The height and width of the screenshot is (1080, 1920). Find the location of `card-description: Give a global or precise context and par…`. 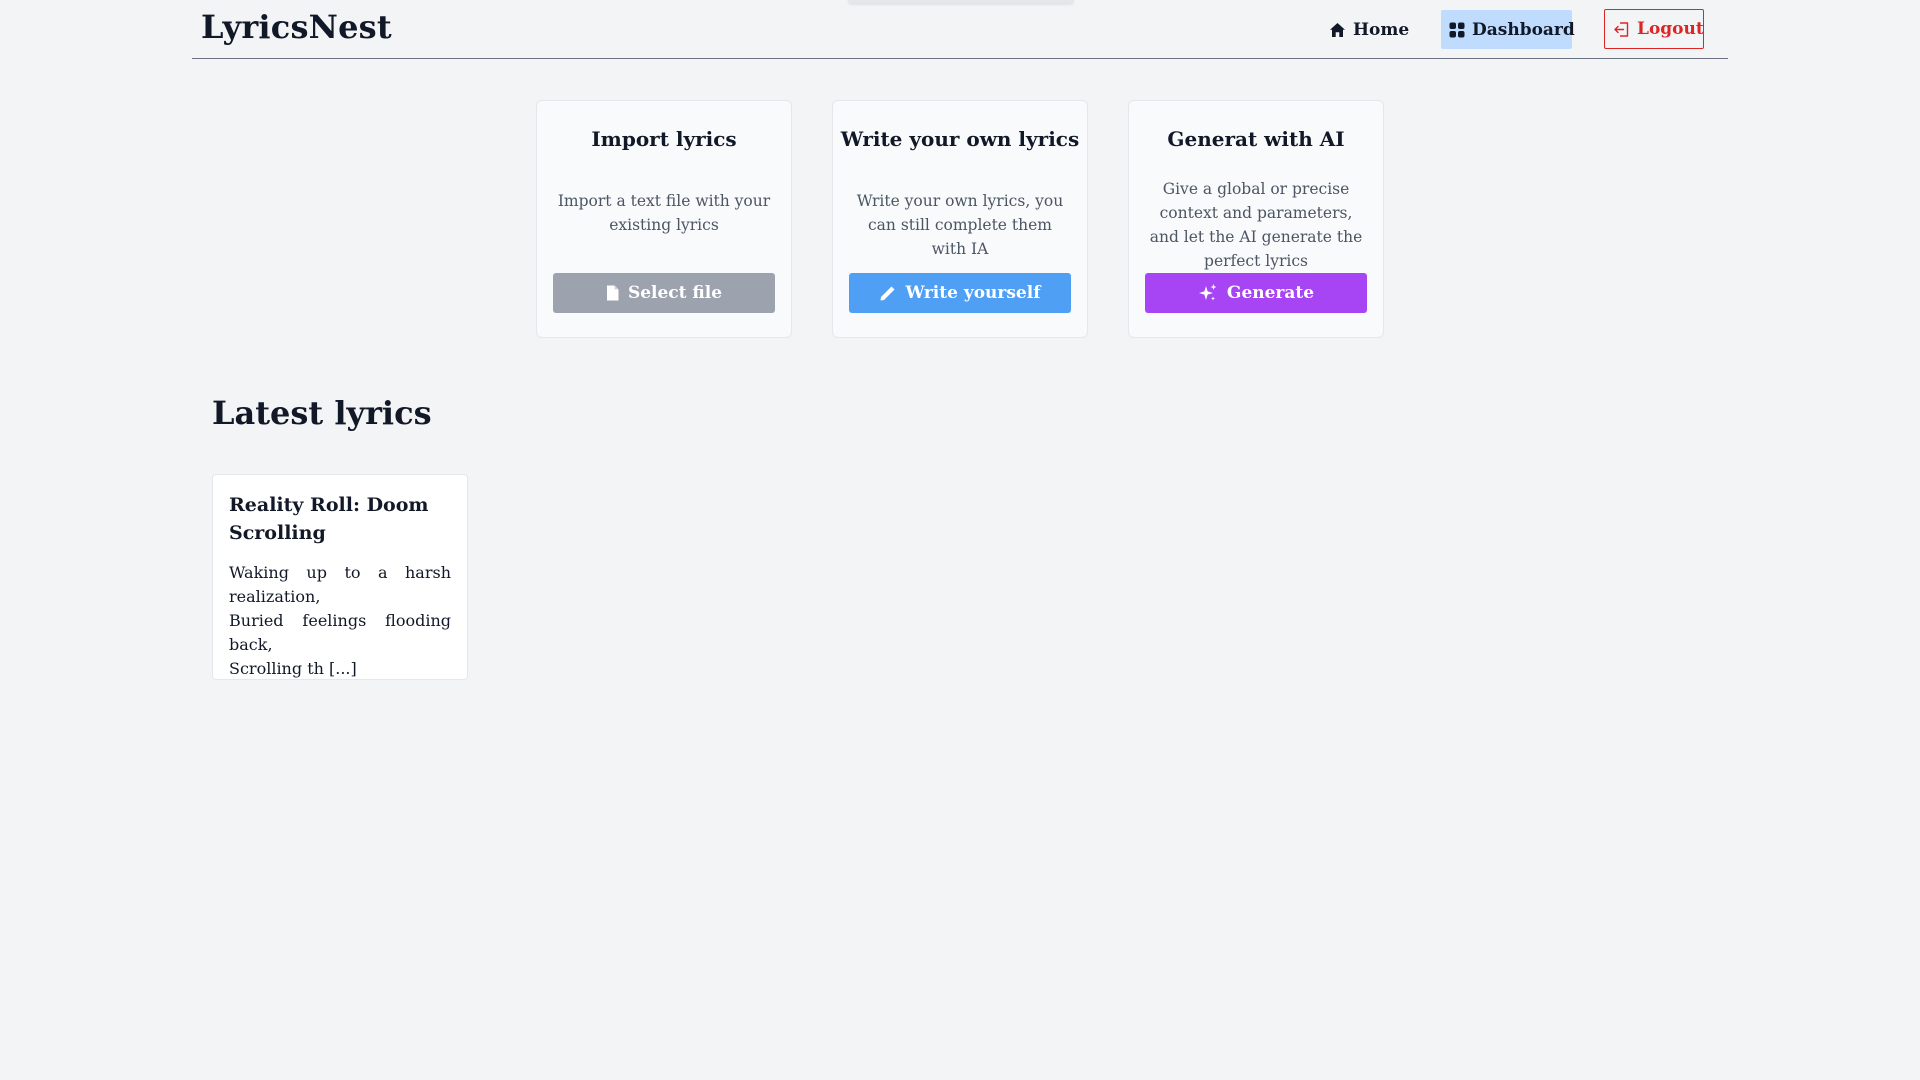

card-description: Give a global or precise context and par… is located at coordinates (1256, 225).